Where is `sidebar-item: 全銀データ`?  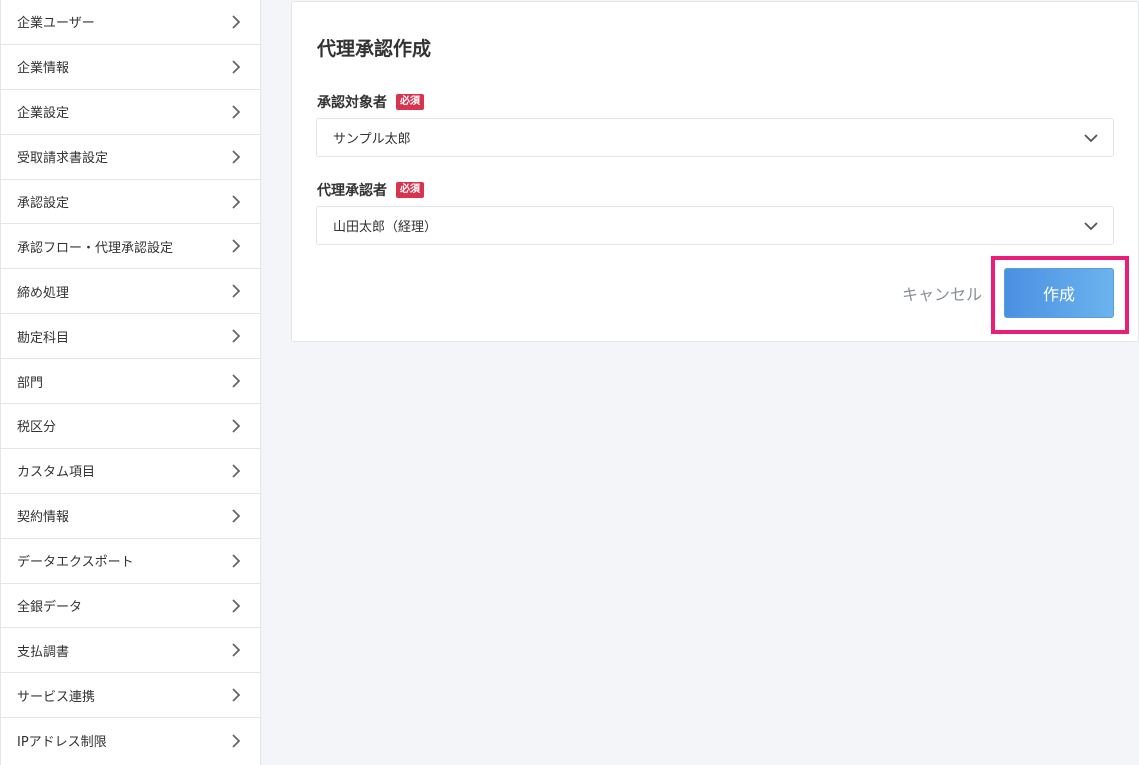 sidebar-item: 全銀データ is located at coordinates (130, 606).